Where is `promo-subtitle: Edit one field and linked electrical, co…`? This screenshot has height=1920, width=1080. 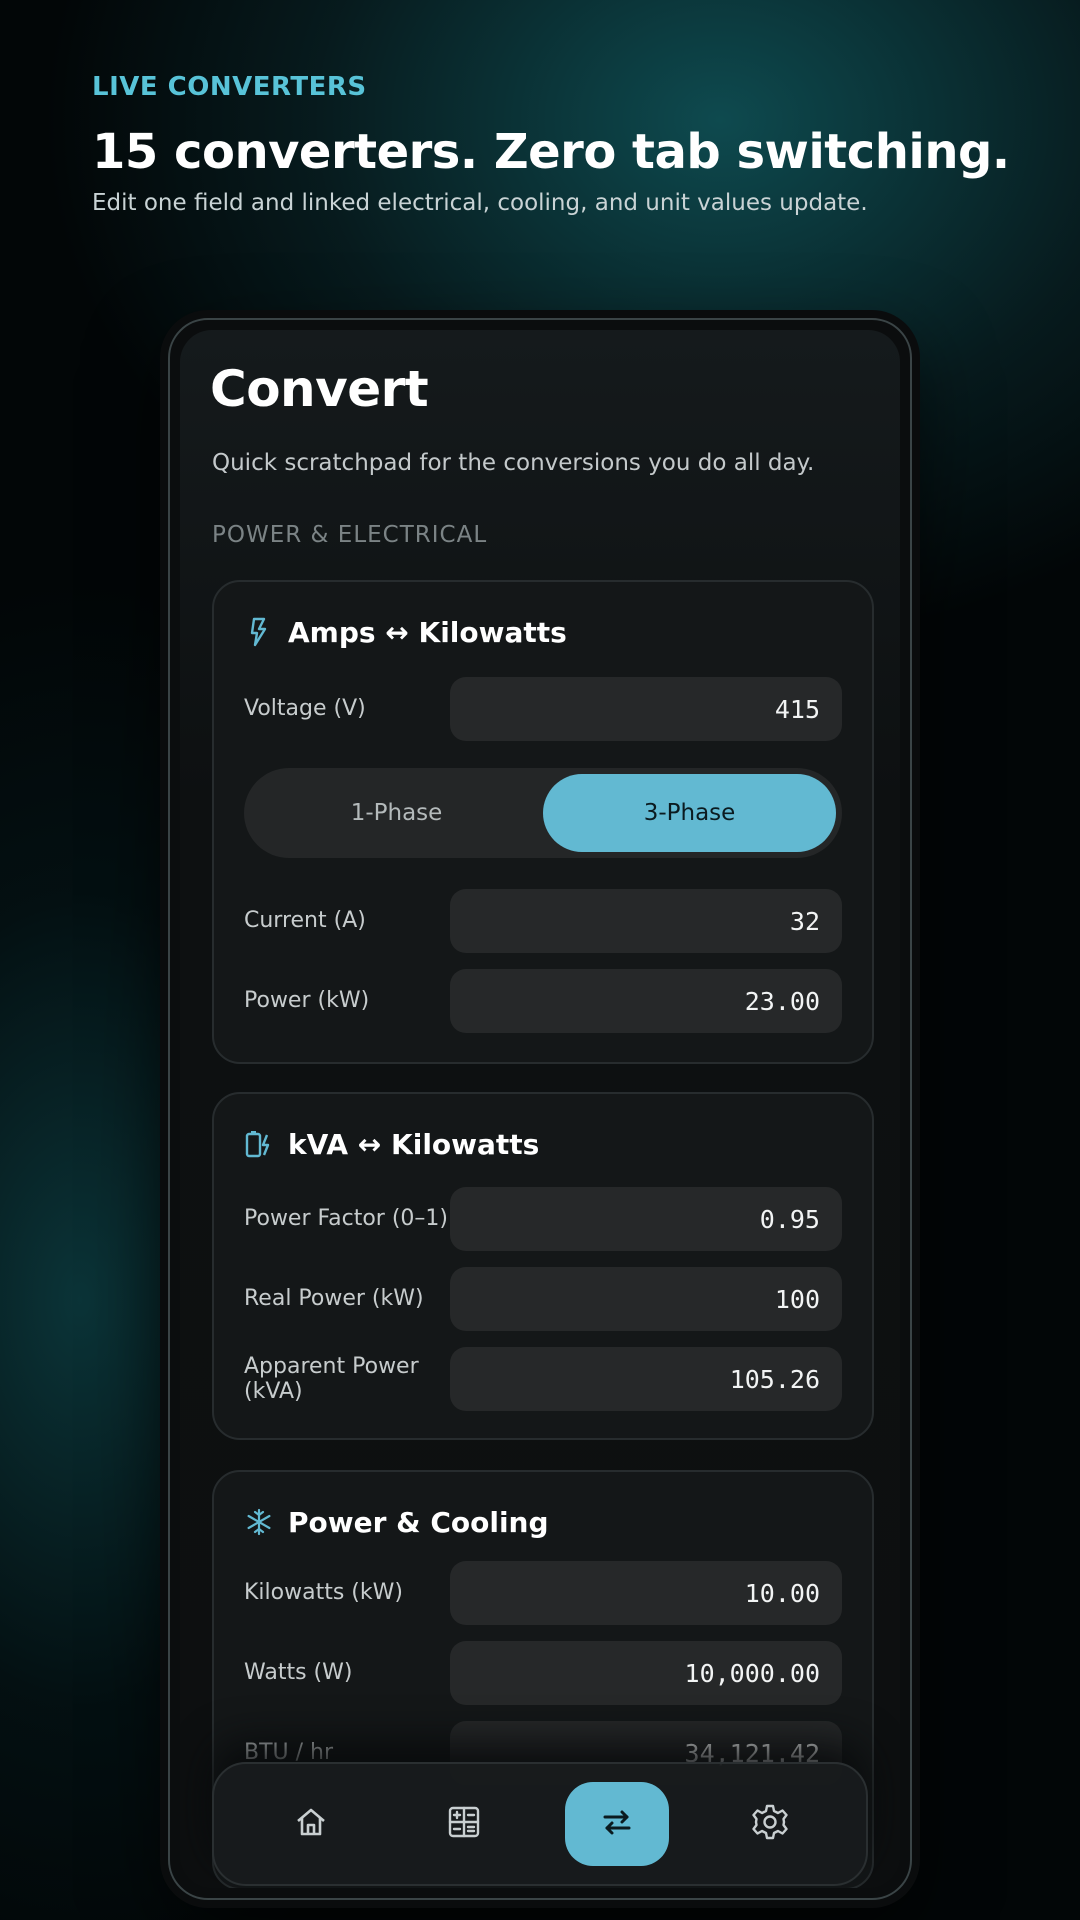
promo-subtitle: Edit one field and linked electrical, co… is located at coordinates (480, 203).